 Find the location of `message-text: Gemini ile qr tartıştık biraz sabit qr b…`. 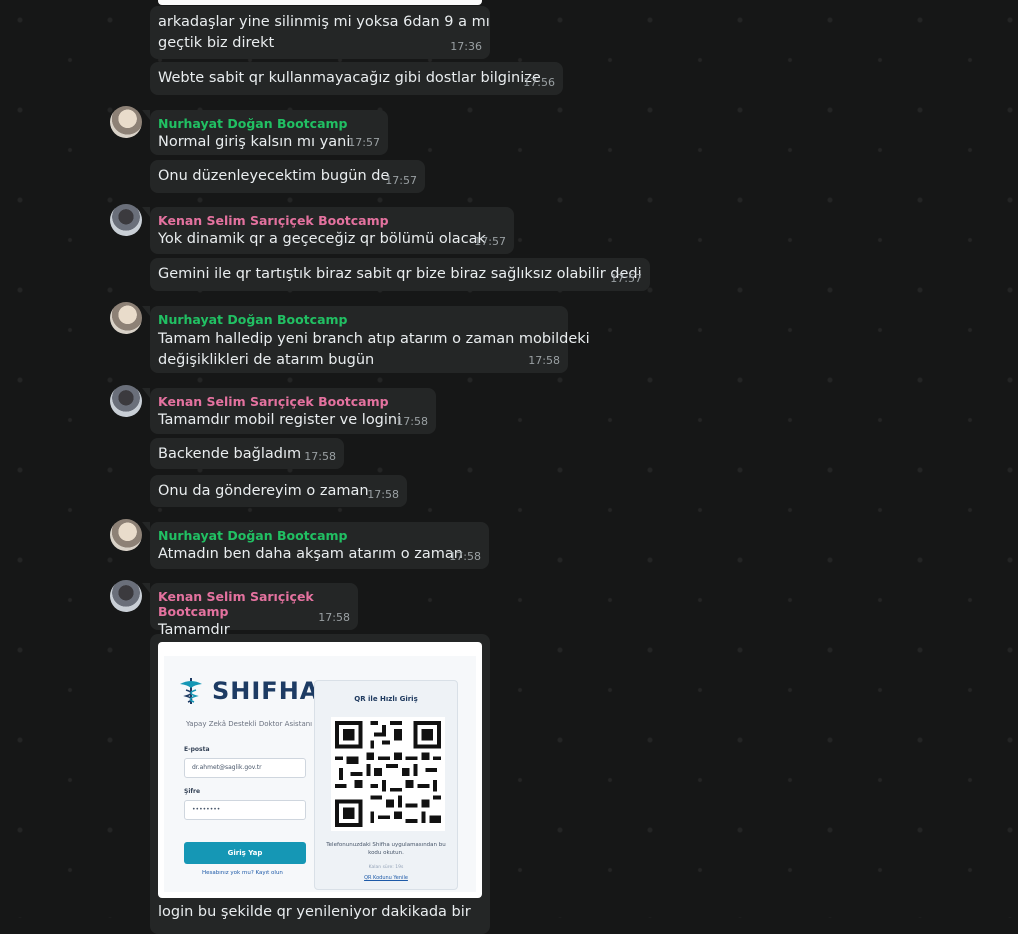

message-text: Gemini ile qr tartıştık biraz sabit qr b… is located at coordinates (400, 274).